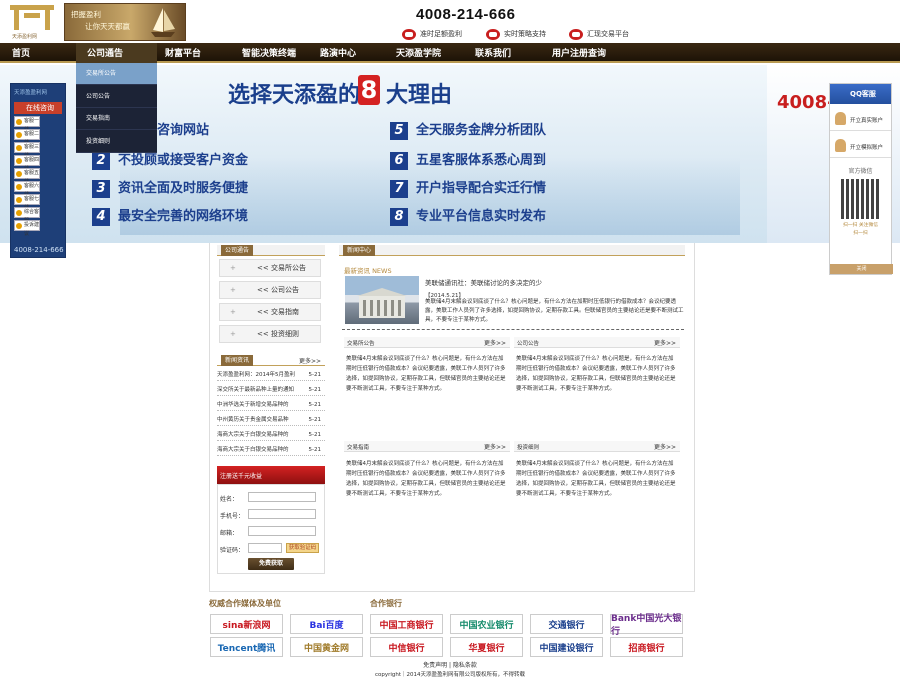 Image resolution: width=900 pixels, height=679 pixels. Describe the element at coordinates (271, 360) in the screenshot. I see `news-section-bar: 新闻资讯 更多>>` at that location.